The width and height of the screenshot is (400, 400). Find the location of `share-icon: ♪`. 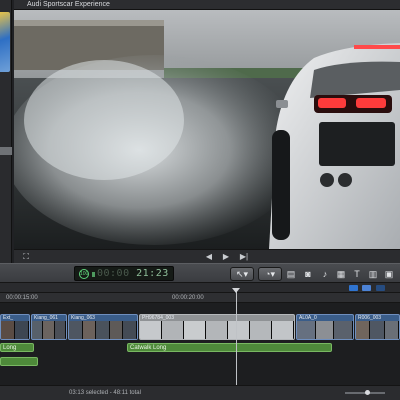

share-icon: ♪ is located at coordinates (325, 274).